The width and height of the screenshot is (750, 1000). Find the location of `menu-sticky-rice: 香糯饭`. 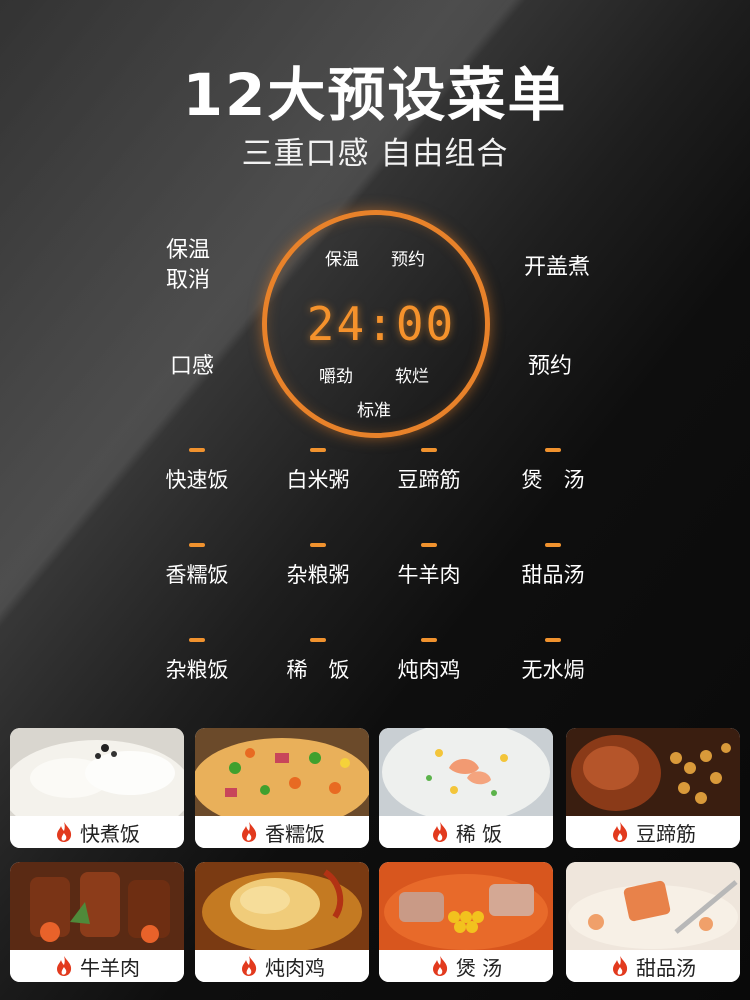

menu-sticky-rice: 香糯饭 is located at coordinates (197, 566).